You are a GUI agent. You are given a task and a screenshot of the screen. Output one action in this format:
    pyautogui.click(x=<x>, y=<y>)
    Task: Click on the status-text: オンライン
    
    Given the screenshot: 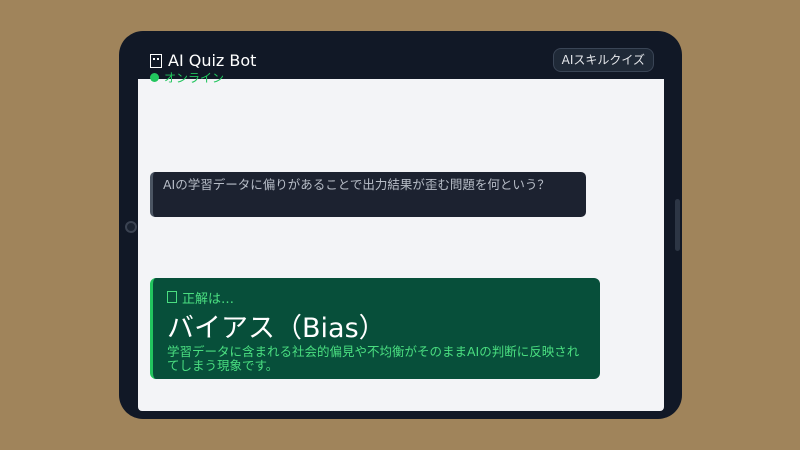 What is the action you would take?
    pyautogui.click(x=194, y=78)
    